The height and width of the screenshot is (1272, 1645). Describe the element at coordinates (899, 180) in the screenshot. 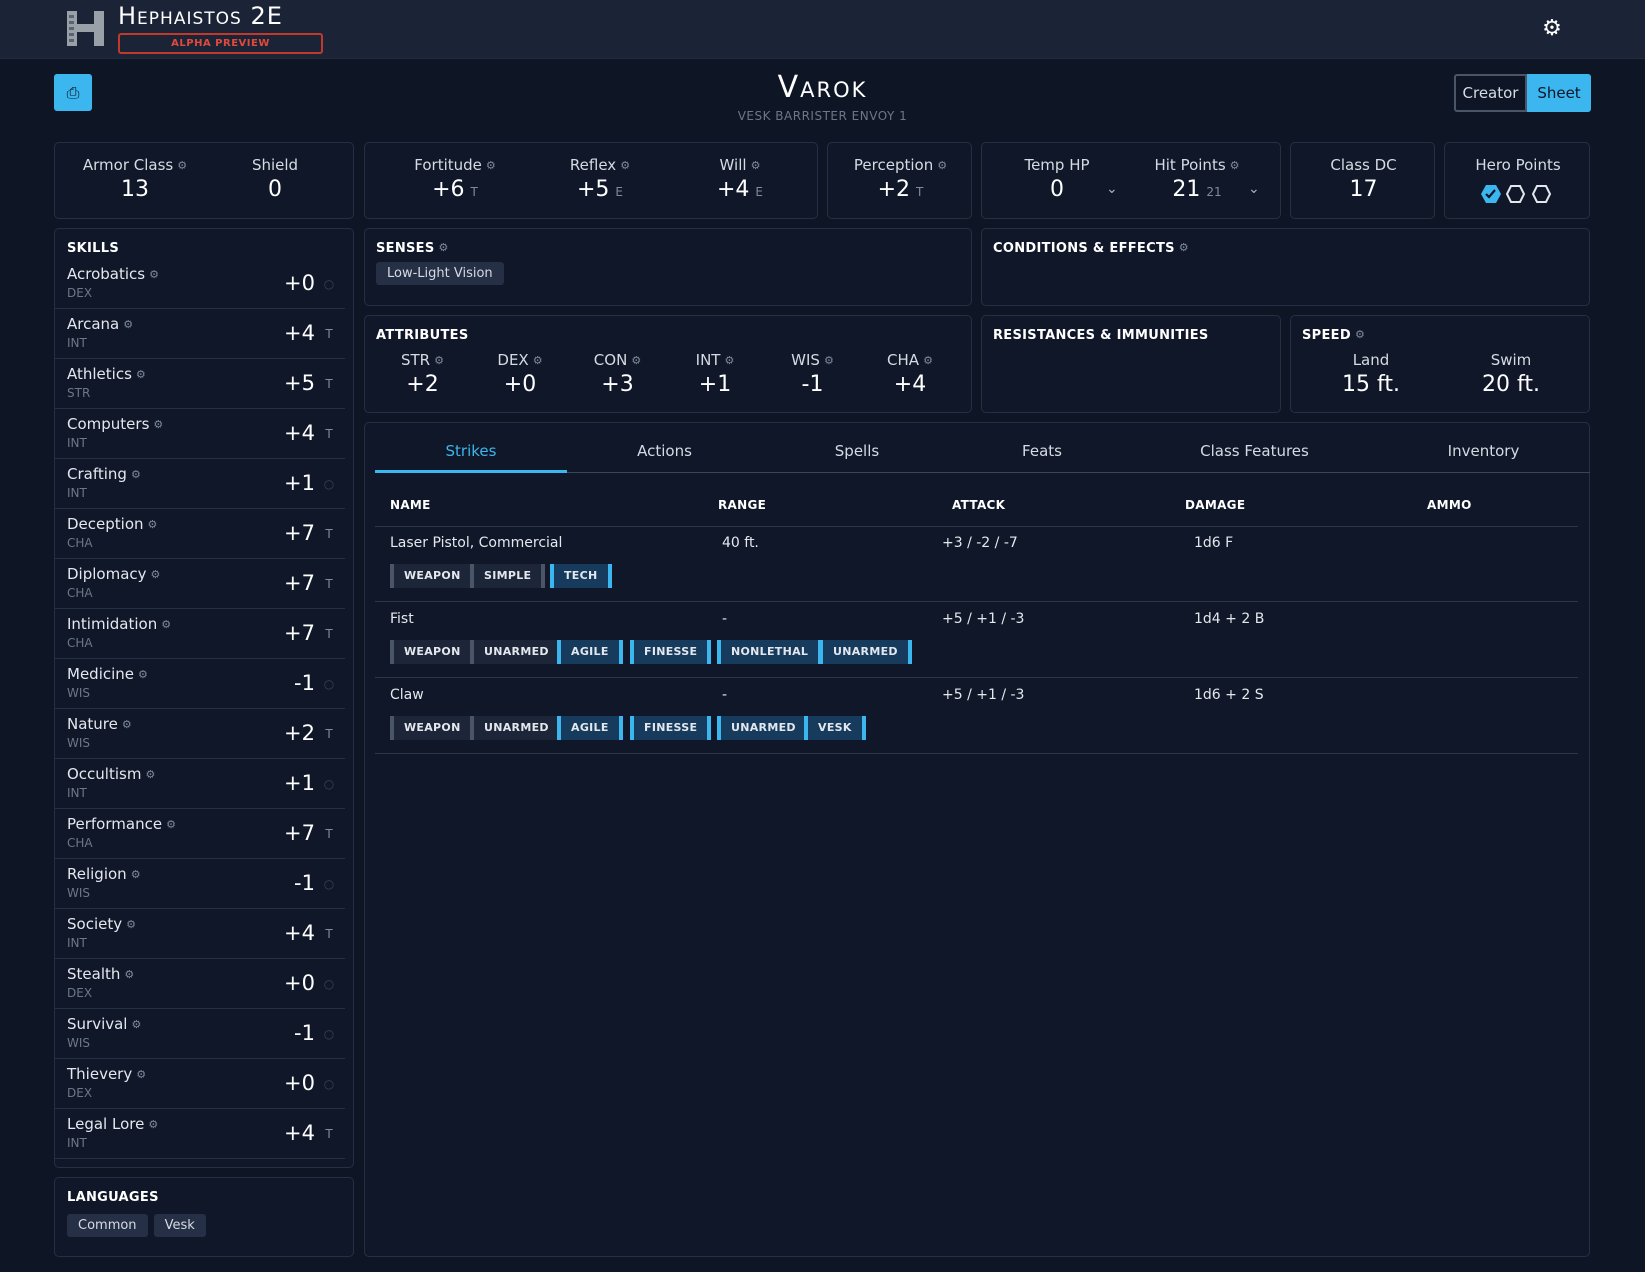

I see `perception-card: Perception ⚙ +2 T` at that location.